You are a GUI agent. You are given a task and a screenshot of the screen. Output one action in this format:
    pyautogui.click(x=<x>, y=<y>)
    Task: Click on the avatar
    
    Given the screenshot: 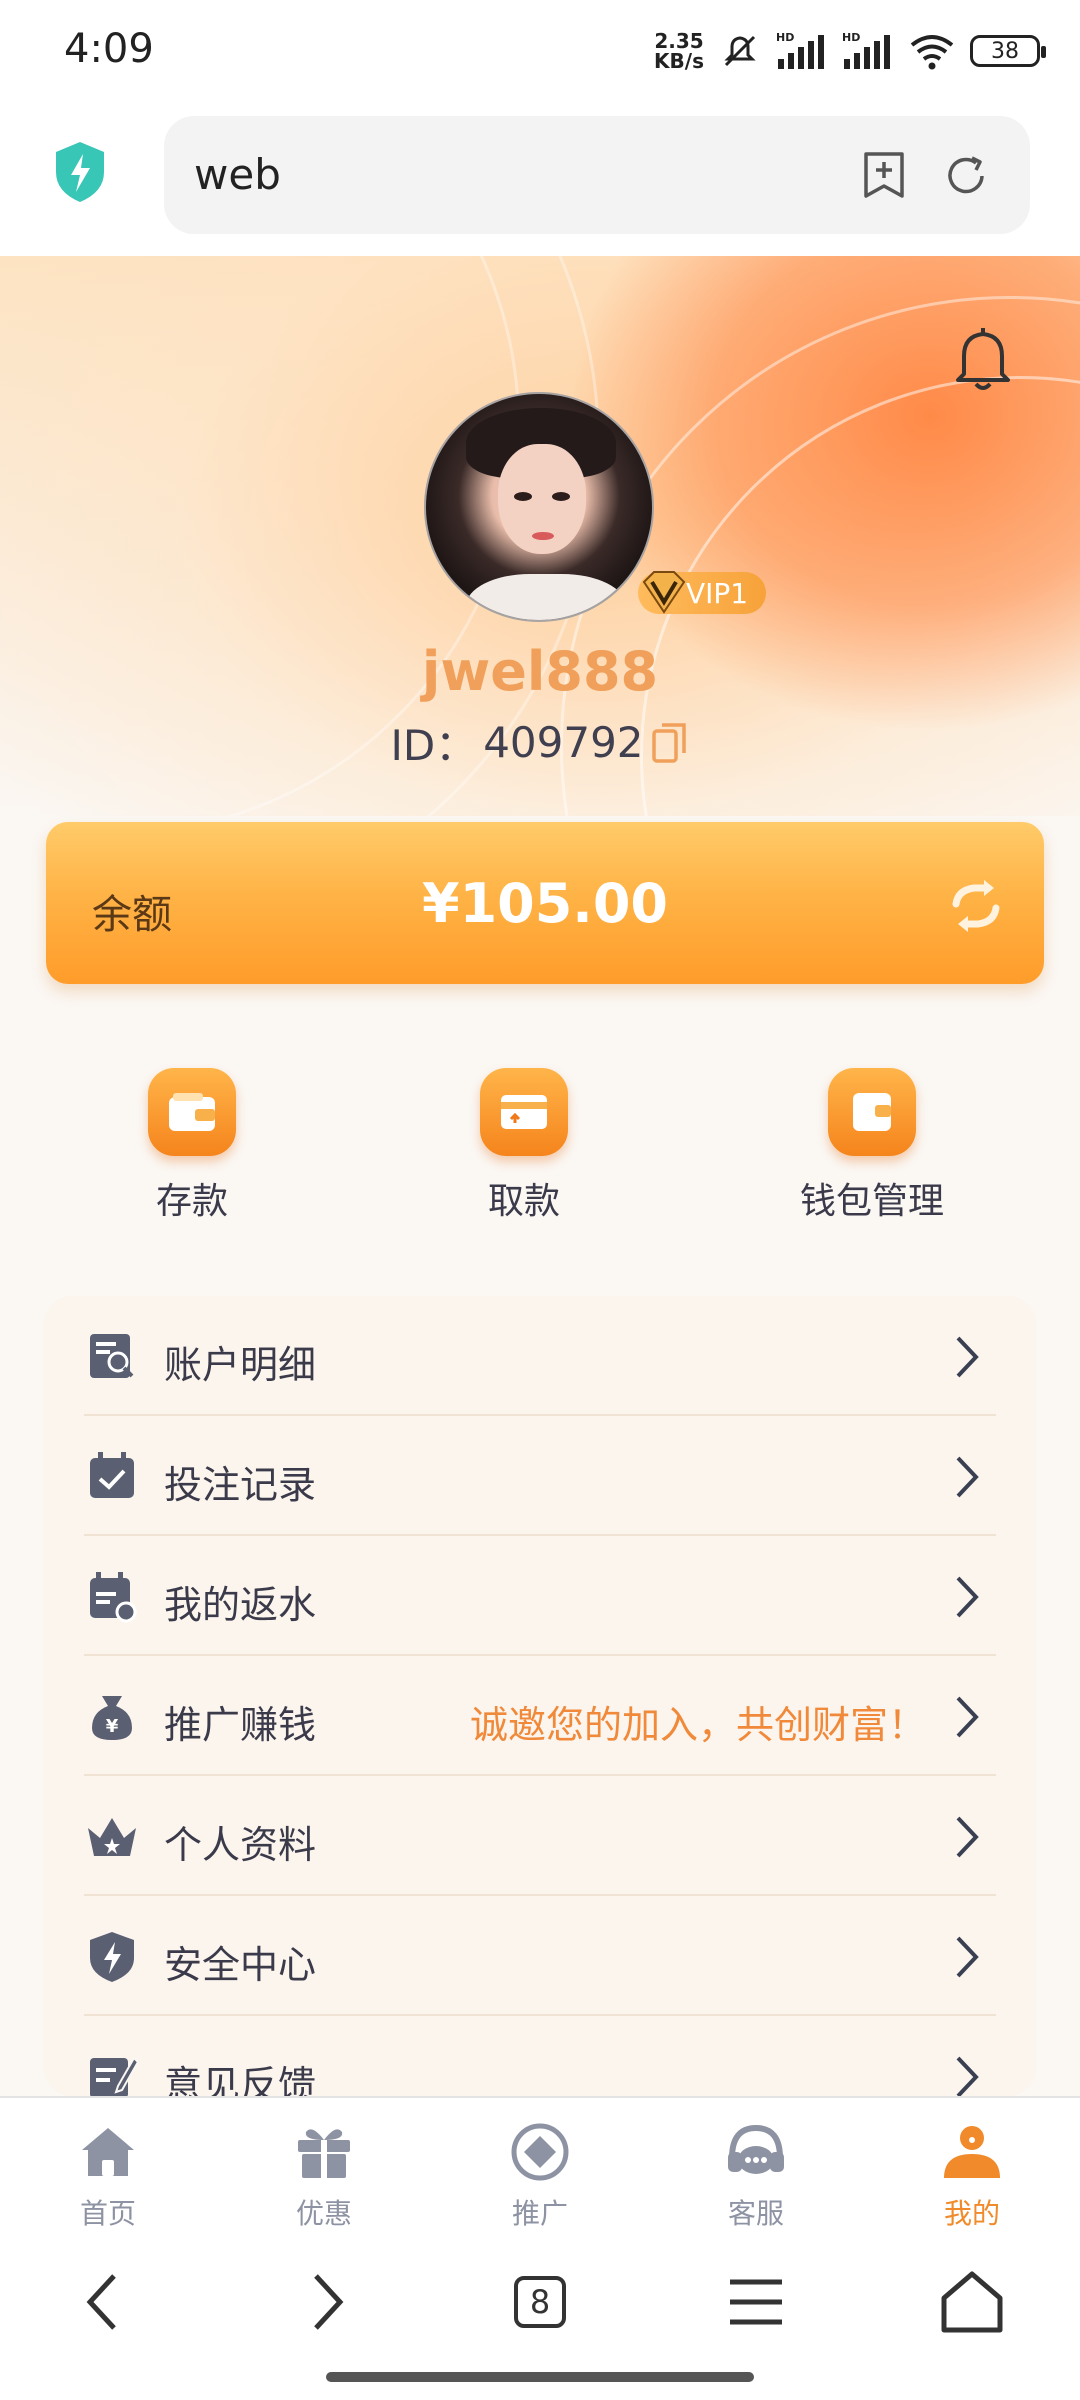 What is the action you would take?
    pyautogui.click(x=539, y=507)
    